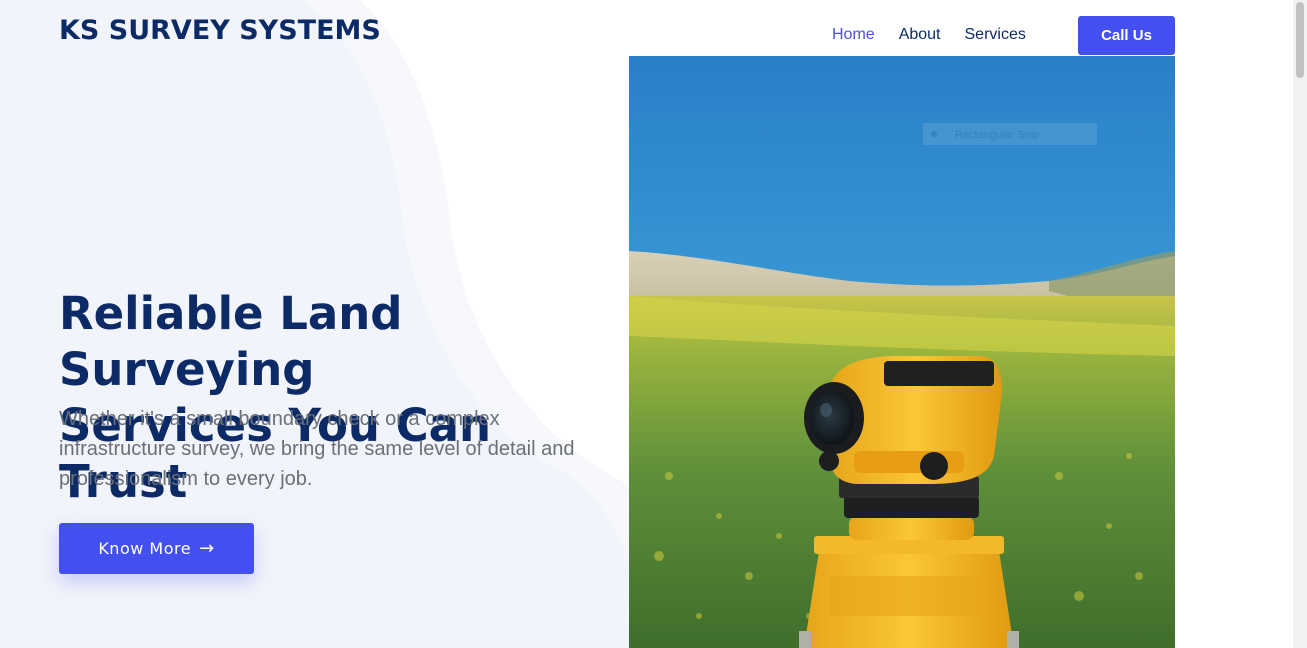  What do you see at coordinates (207, 548) in the screenshot?
I see `arrow-right-icon: →` at bounding box center [207, 548].